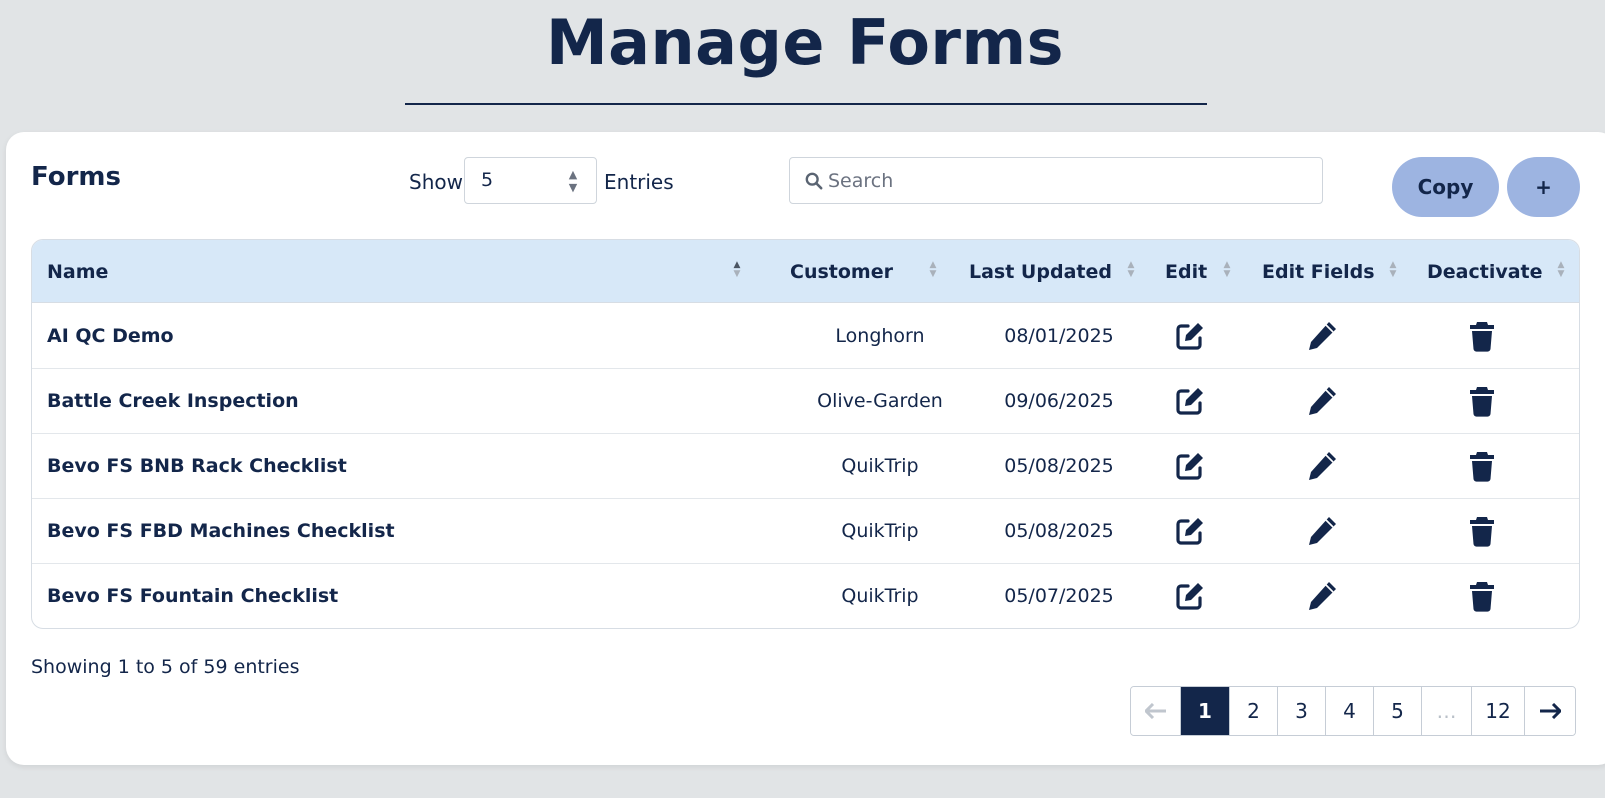 This screenshot has width=1605, height=798. What do you see at coordinates (110, 336) in the screenshot?
I see `form-name: AI QC Demo` at bounding box center [110, 336].